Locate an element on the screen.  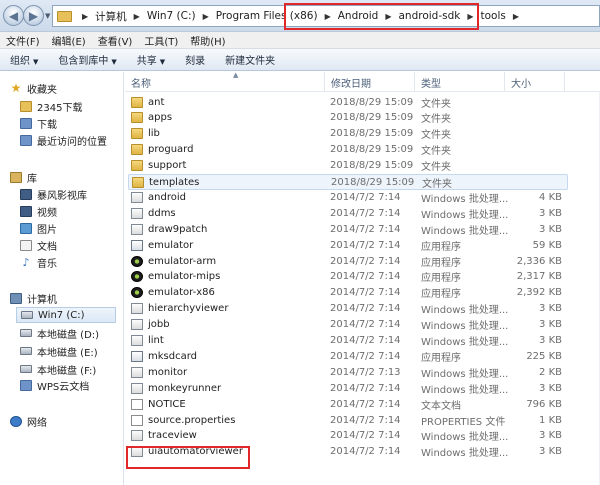
file-row: traceview 2014/7/2 7:14 Windows 批处理... 3 KB is located at coordinates (348, 436).